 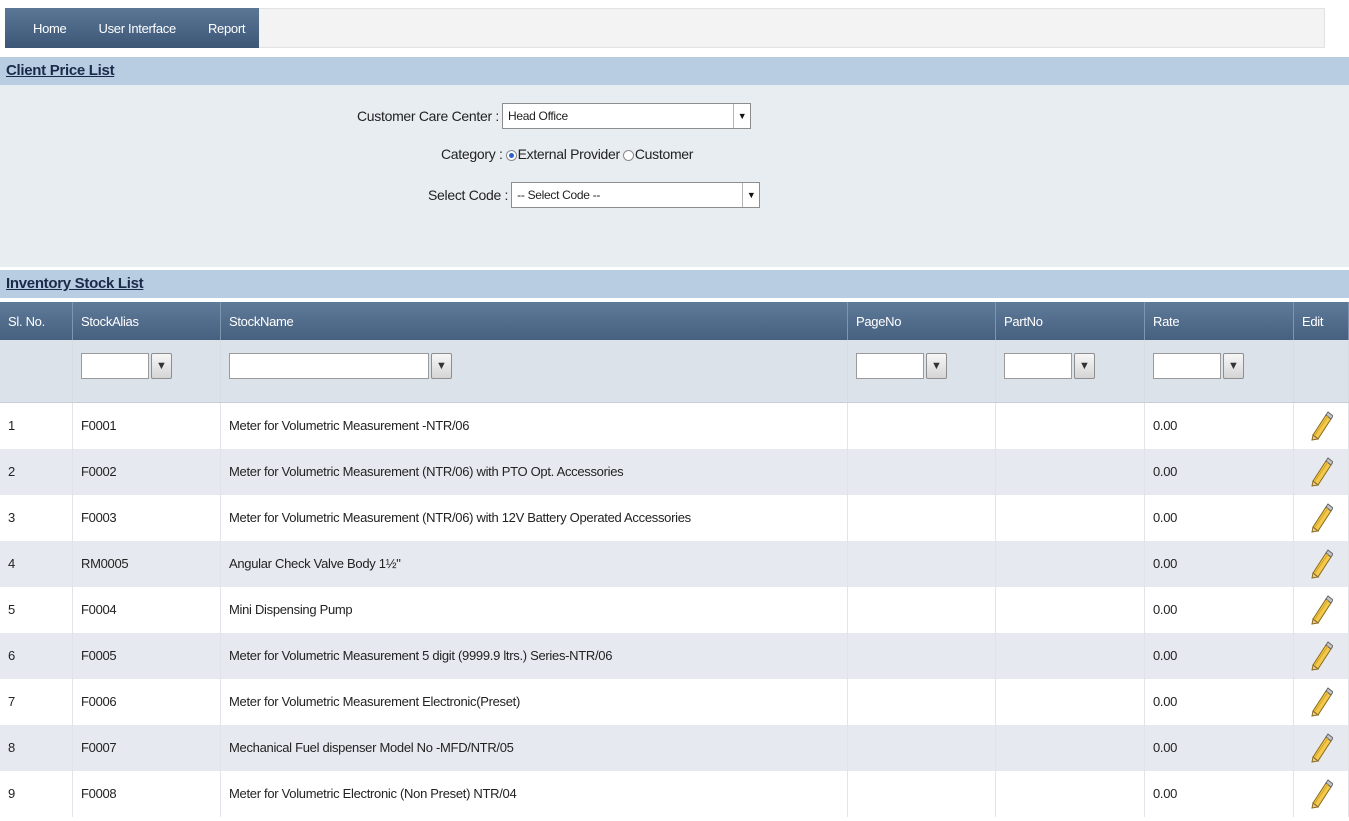 What do you see at coordinates (468, 195) in the screenshot?
I see `select-code-label: Select Code :` at bounding box center [468, 195].